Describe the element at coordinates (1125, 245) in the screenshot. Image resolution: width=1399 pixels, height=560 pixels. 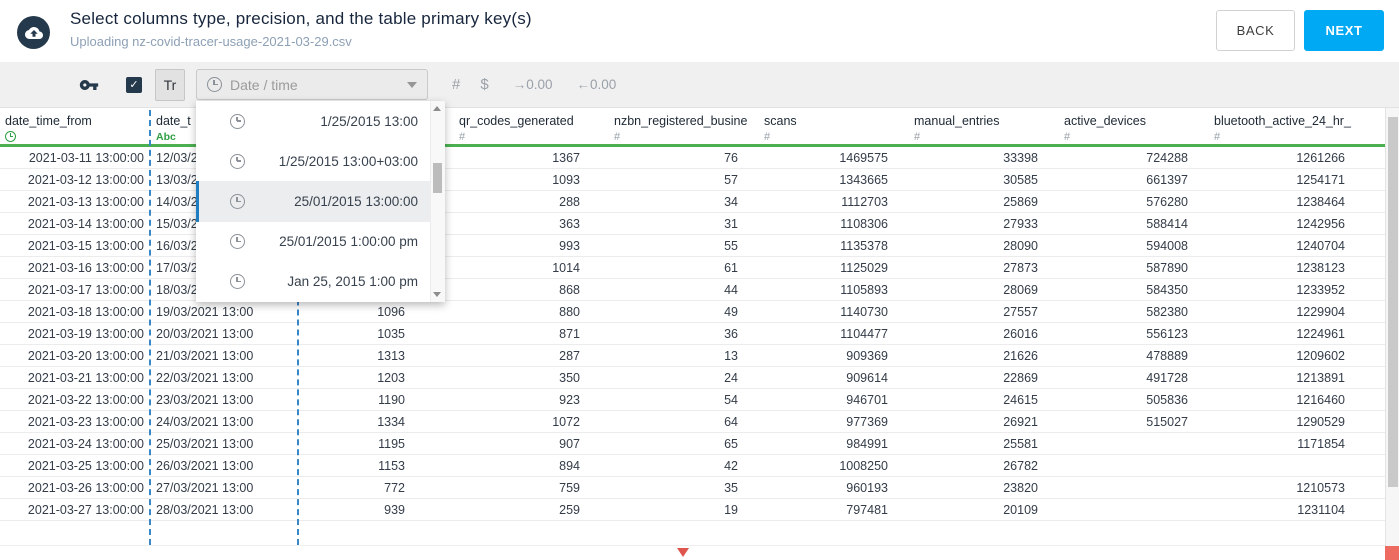
I see `cell: 594008` at that location.